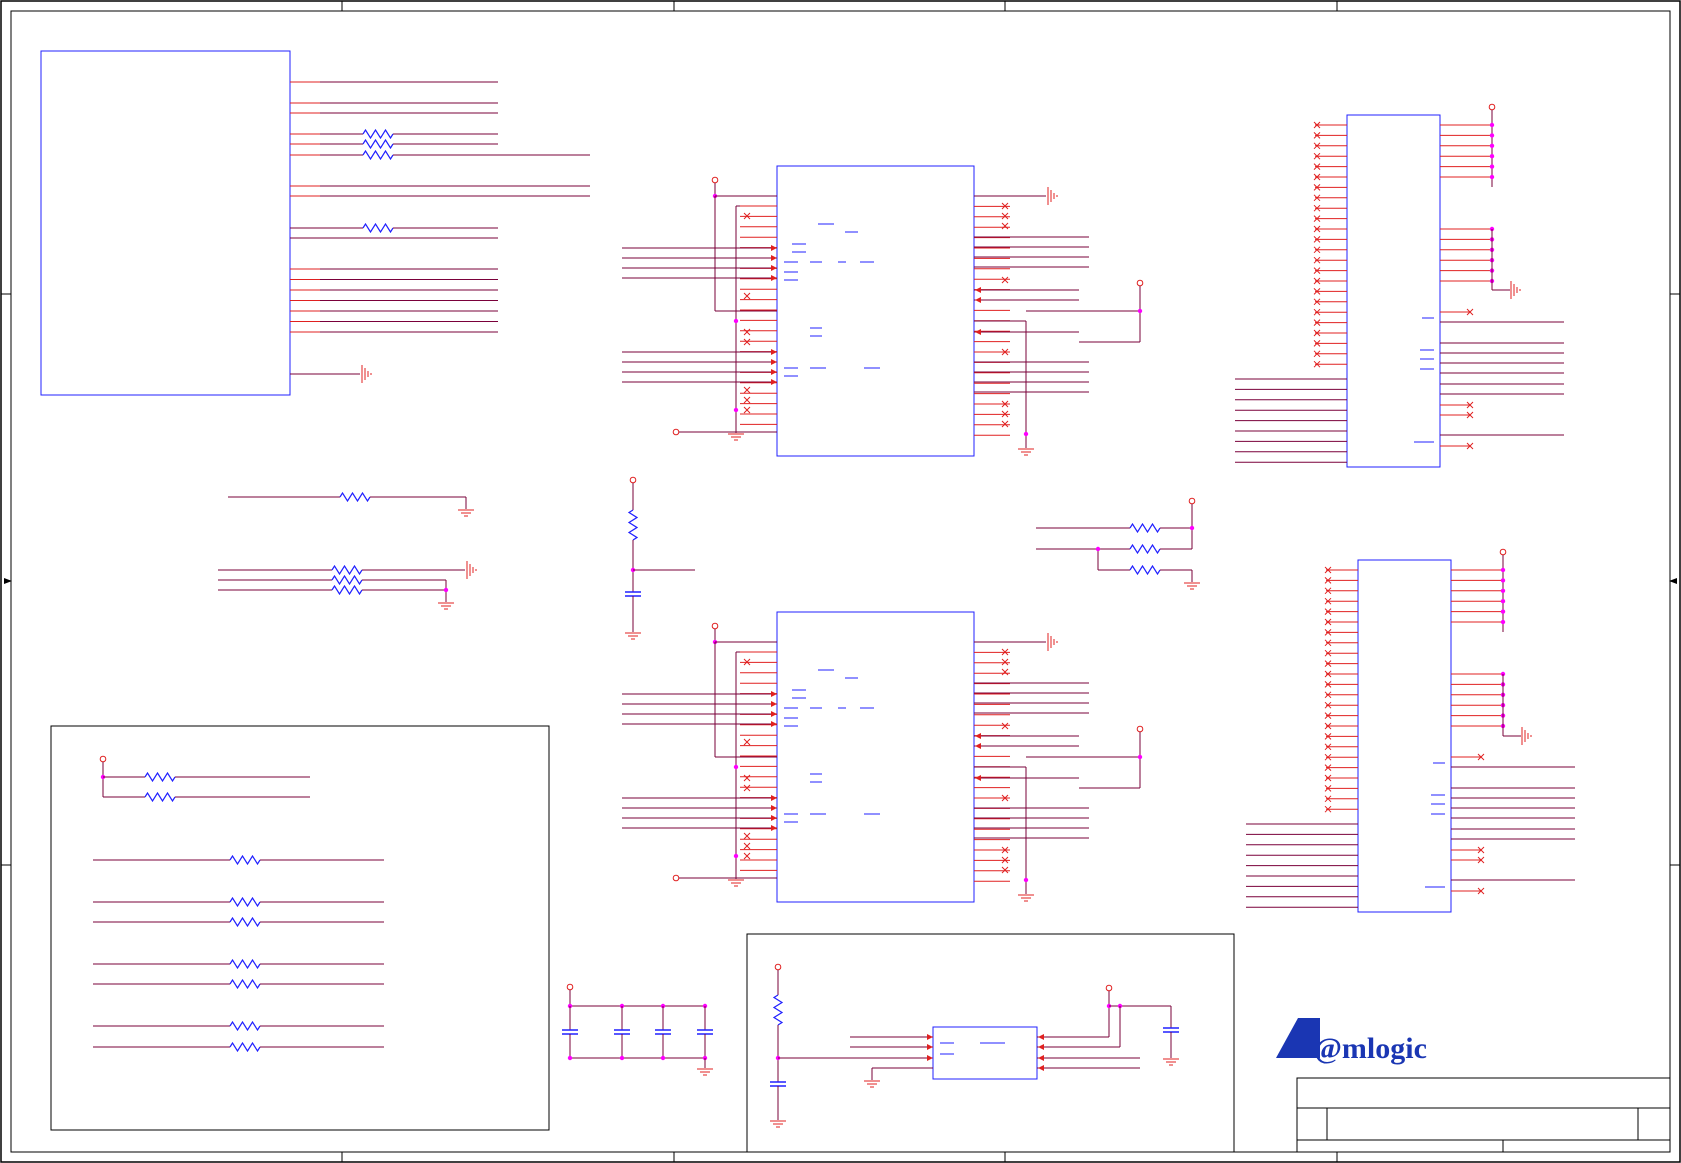  What do you see at coordinates (1410, 730) in the screenshot?
I see `connector-right-lower` at bounding box center [1410, 730].